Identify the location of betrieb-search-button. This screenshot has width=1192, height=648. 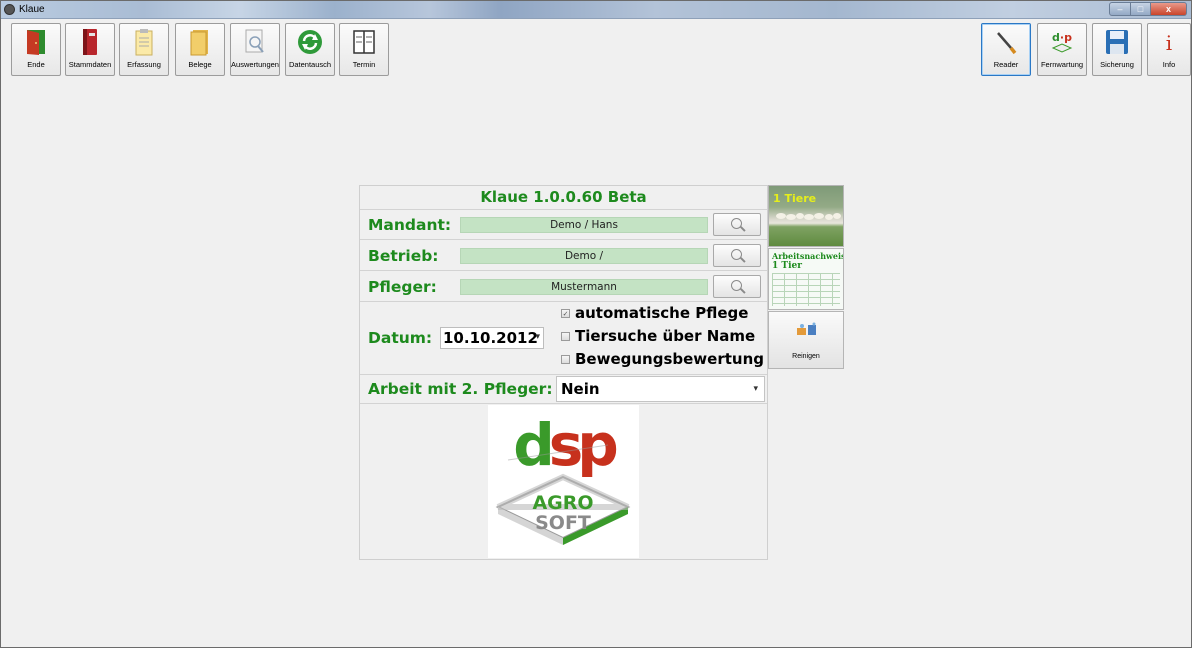
(737, 255).